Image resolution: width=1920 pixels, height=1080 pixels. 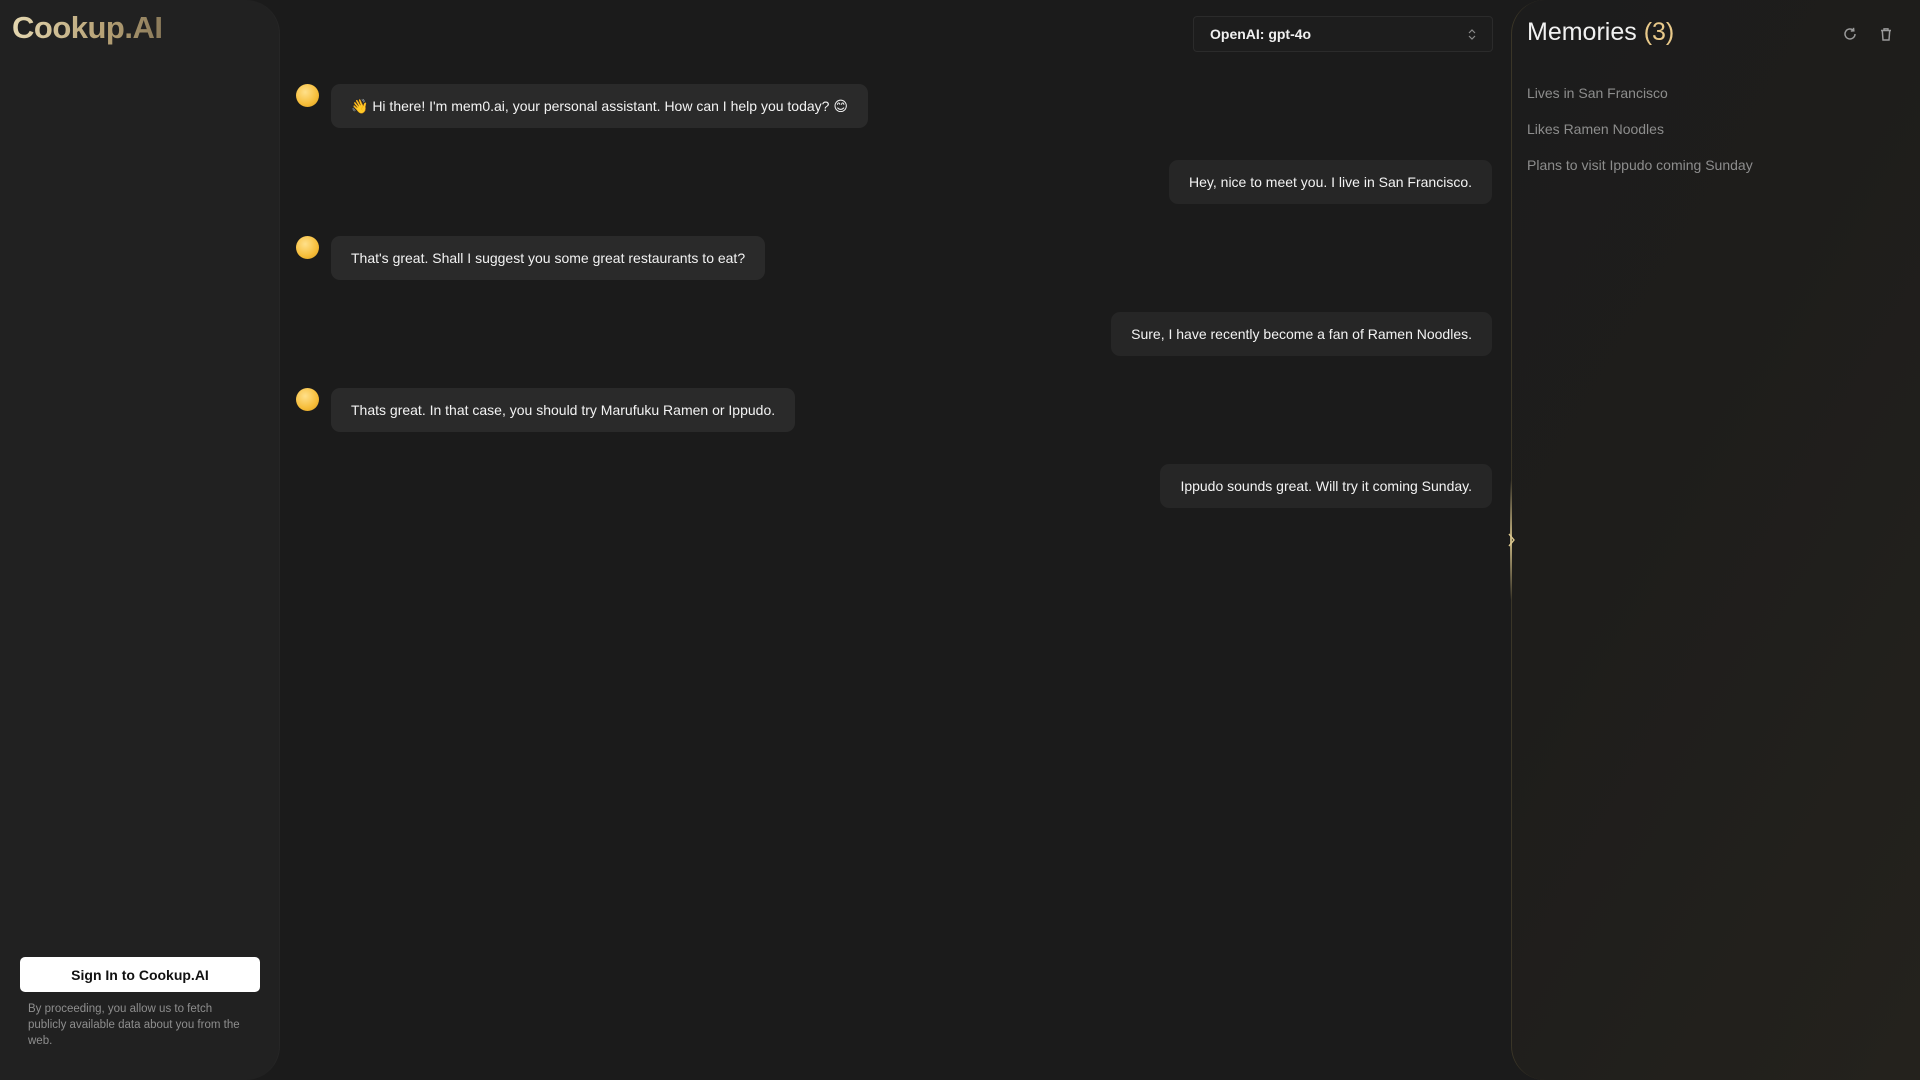 What do you see at coordinates (1511, 540) in the screenshot?
I see `collapse-panel-icon` at bounding box center [1511, 540].